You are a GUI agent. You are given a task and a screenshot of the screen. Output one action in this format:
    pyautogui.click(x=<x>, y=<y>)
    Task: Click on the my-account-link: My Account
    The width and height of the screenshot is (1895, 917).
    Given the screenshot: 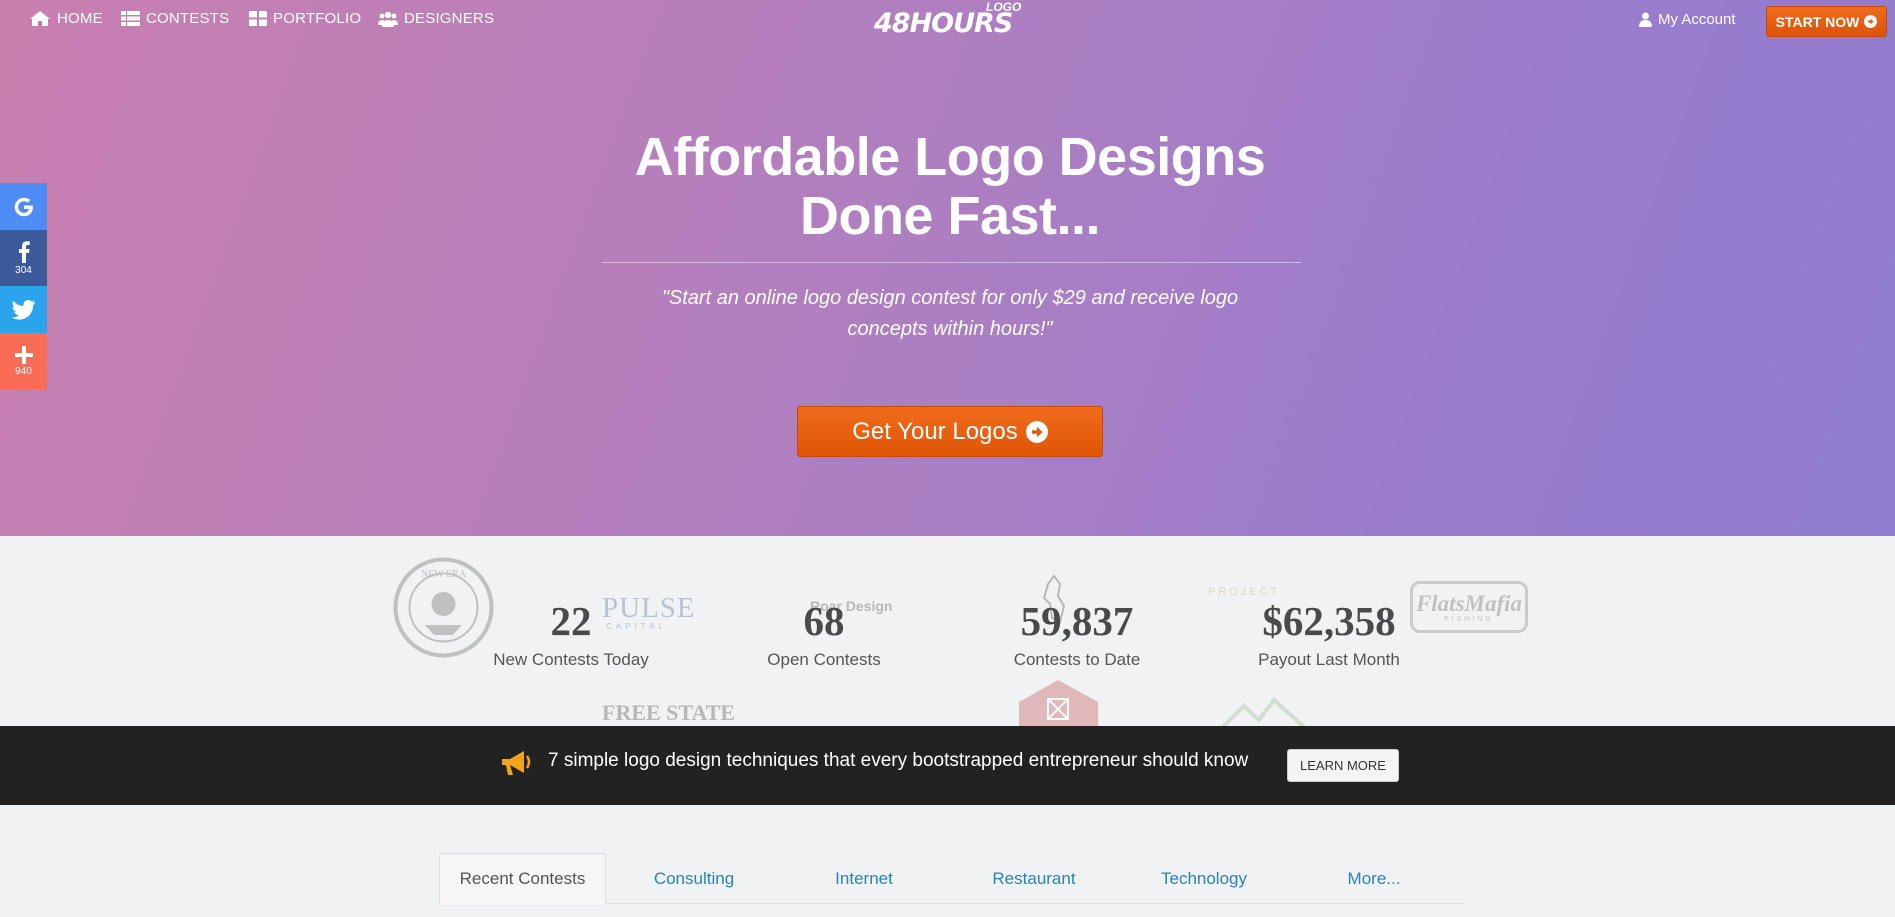 What is the action you would take?
    pyautogui.click(x=1687, y=19)
    